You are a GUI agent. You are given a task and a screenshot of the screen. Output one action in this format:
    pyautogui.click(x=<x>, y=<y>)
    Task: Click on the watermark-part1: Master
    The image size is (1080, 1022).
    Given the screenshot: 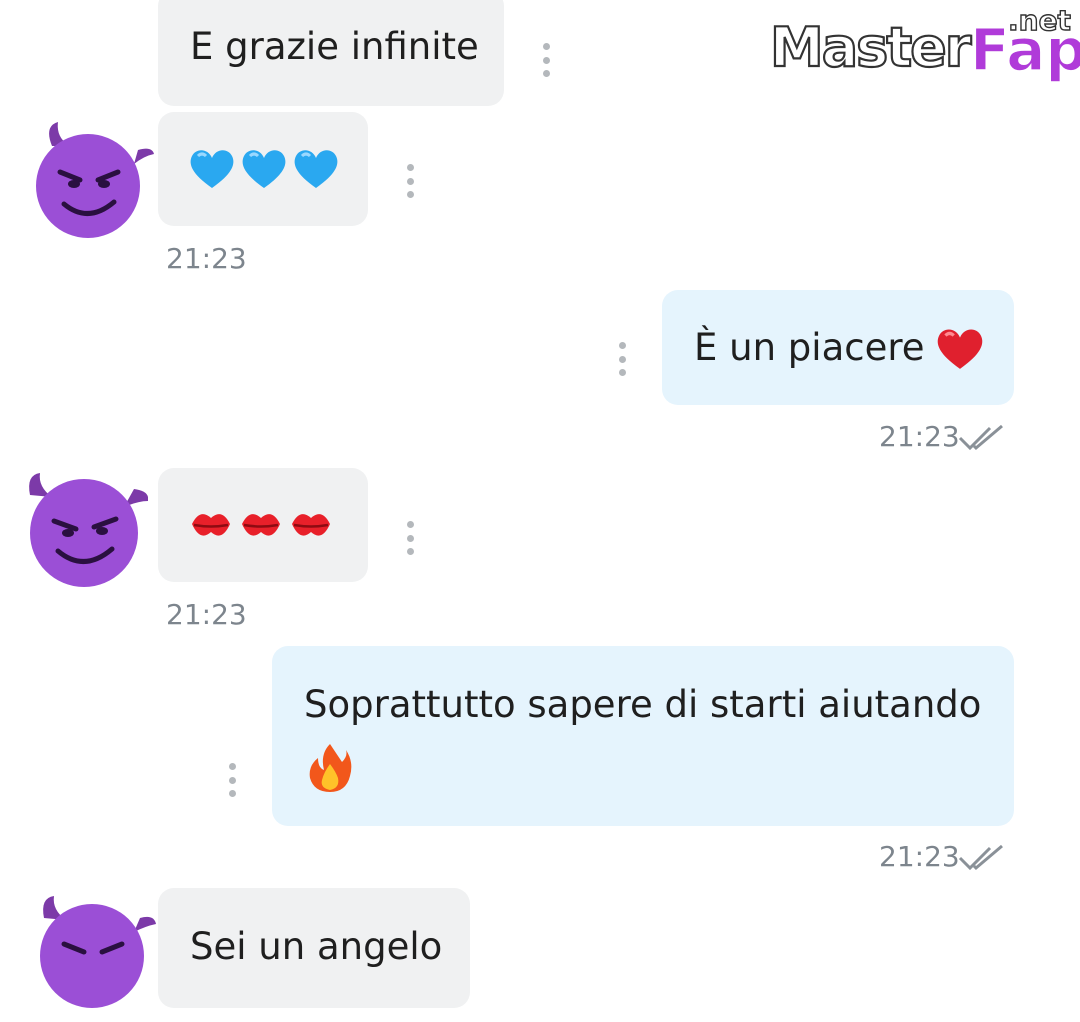 What is the action you would take?
    pyautogui.click(x=871, y=47)
    